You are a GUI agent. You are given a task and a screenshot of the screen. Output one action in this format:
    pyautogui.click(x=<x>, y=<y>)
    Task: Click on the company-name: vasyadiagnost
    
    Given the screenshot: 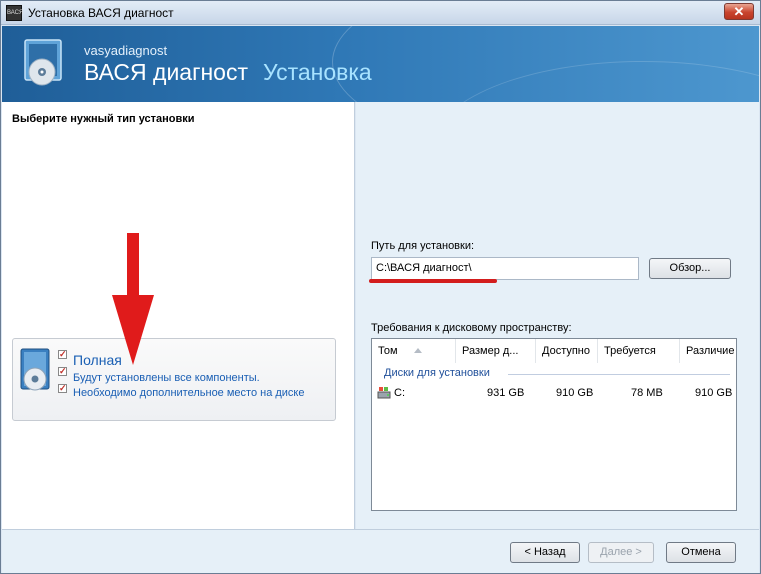 What is the action you would take?
    pyautogui.click(x=126, y=50)
    